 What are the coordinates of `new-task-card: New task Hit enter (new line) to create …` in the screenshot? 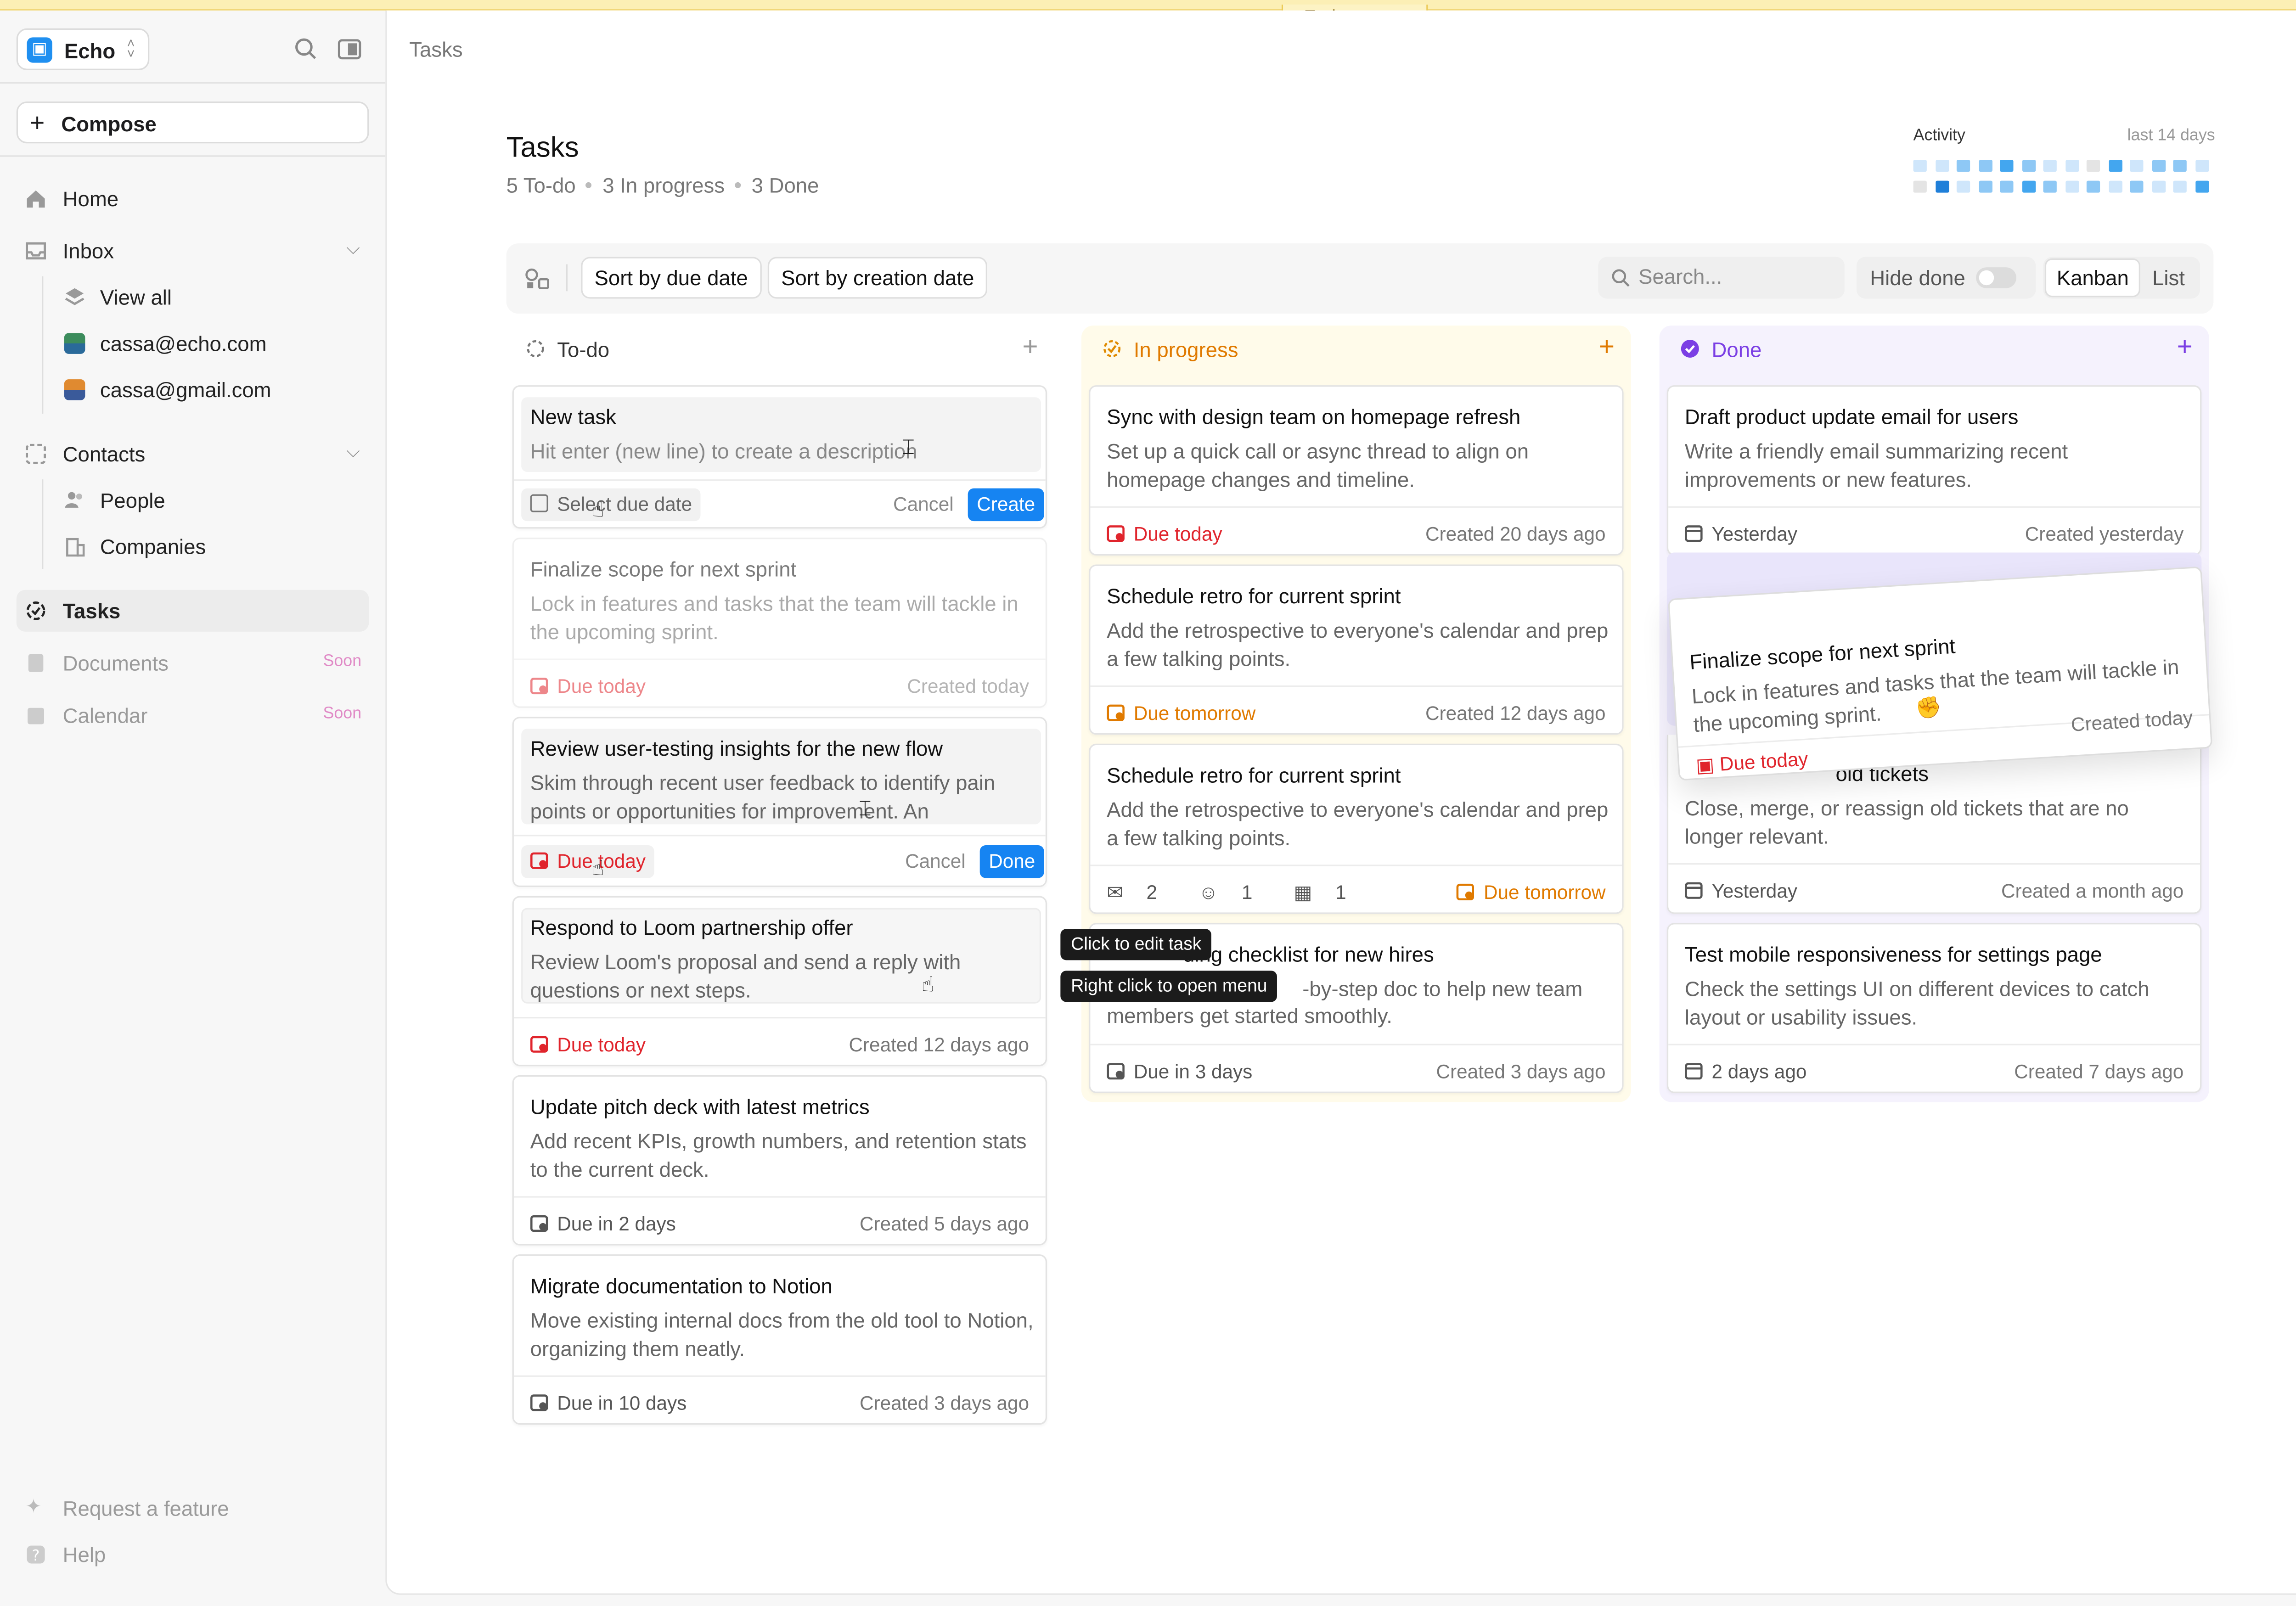 It's located at (780, 457).